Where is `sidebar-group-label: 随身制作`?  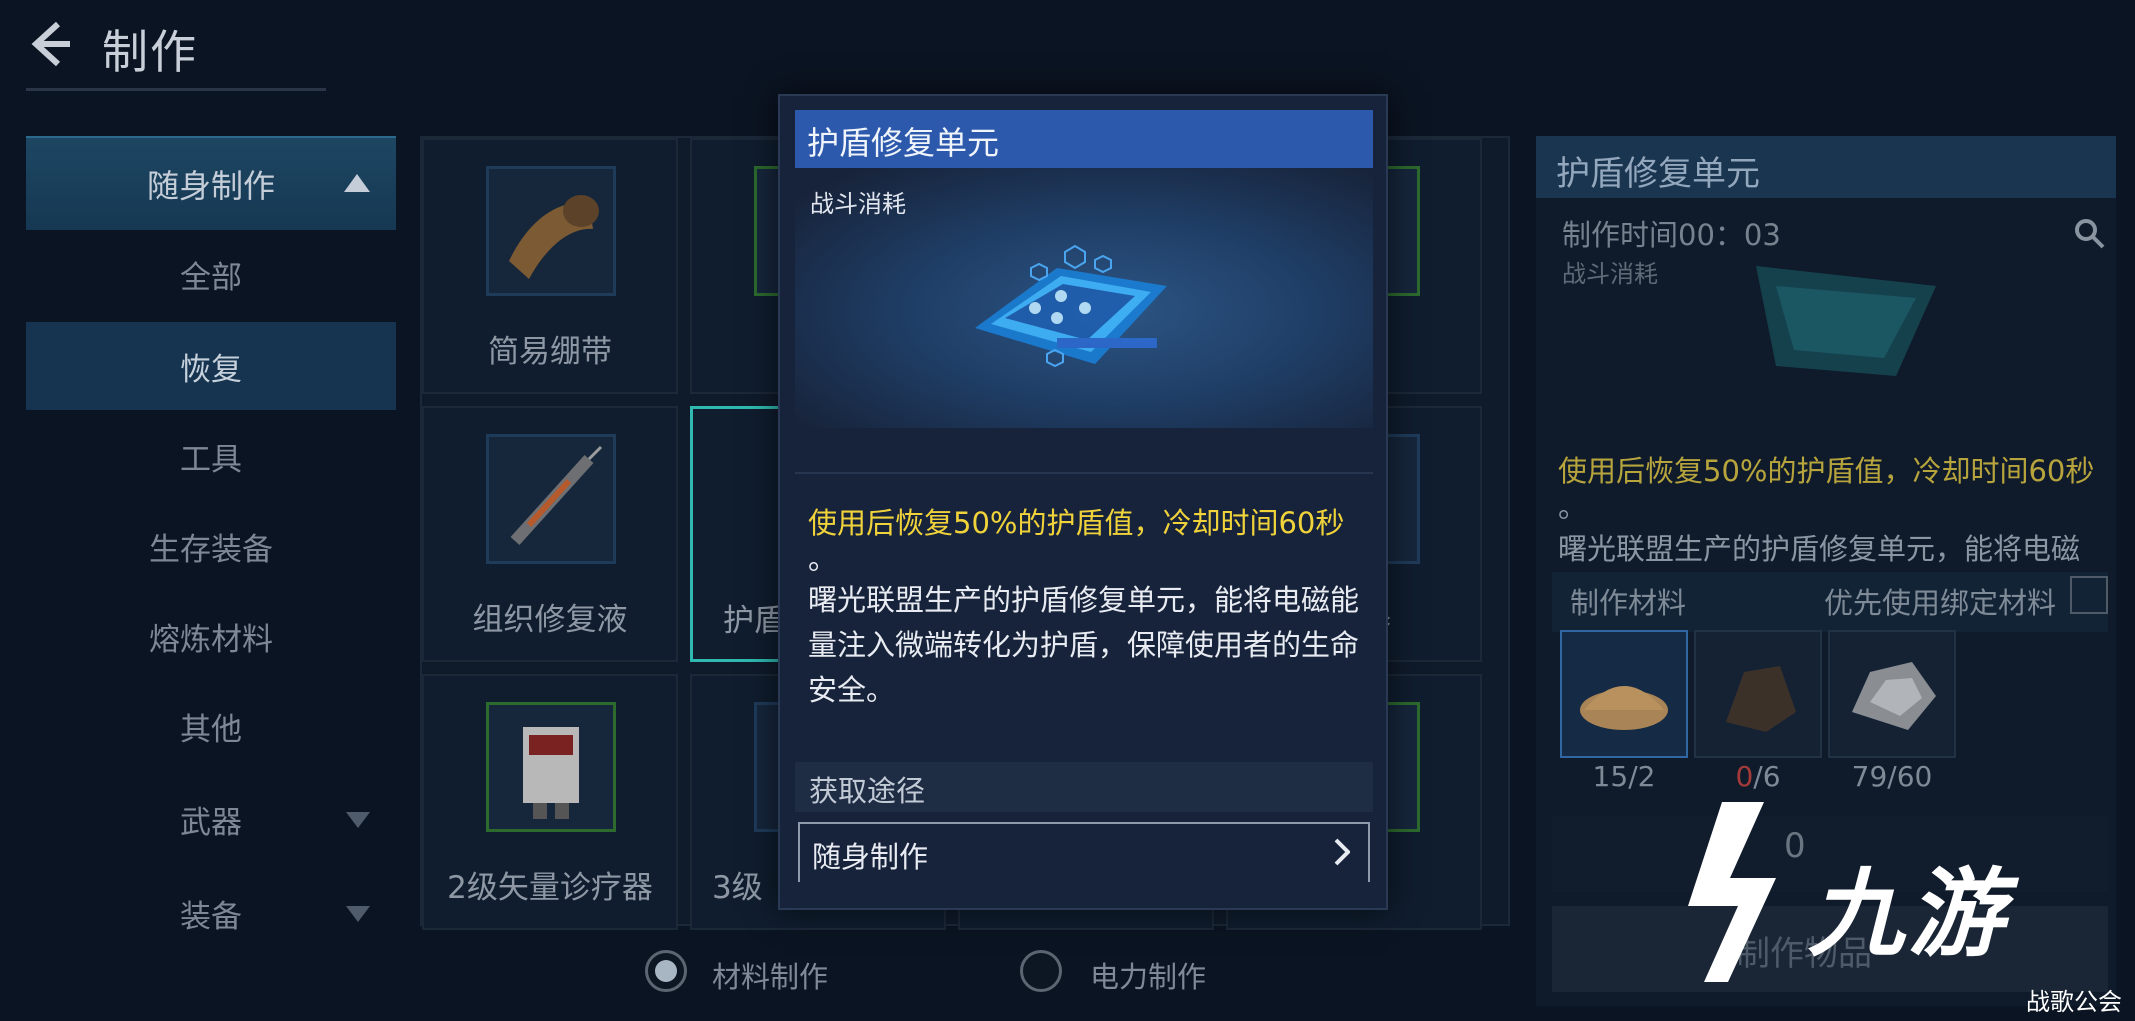 sidebar-group-label: 随身制作 is located at coordinates (210, 186).